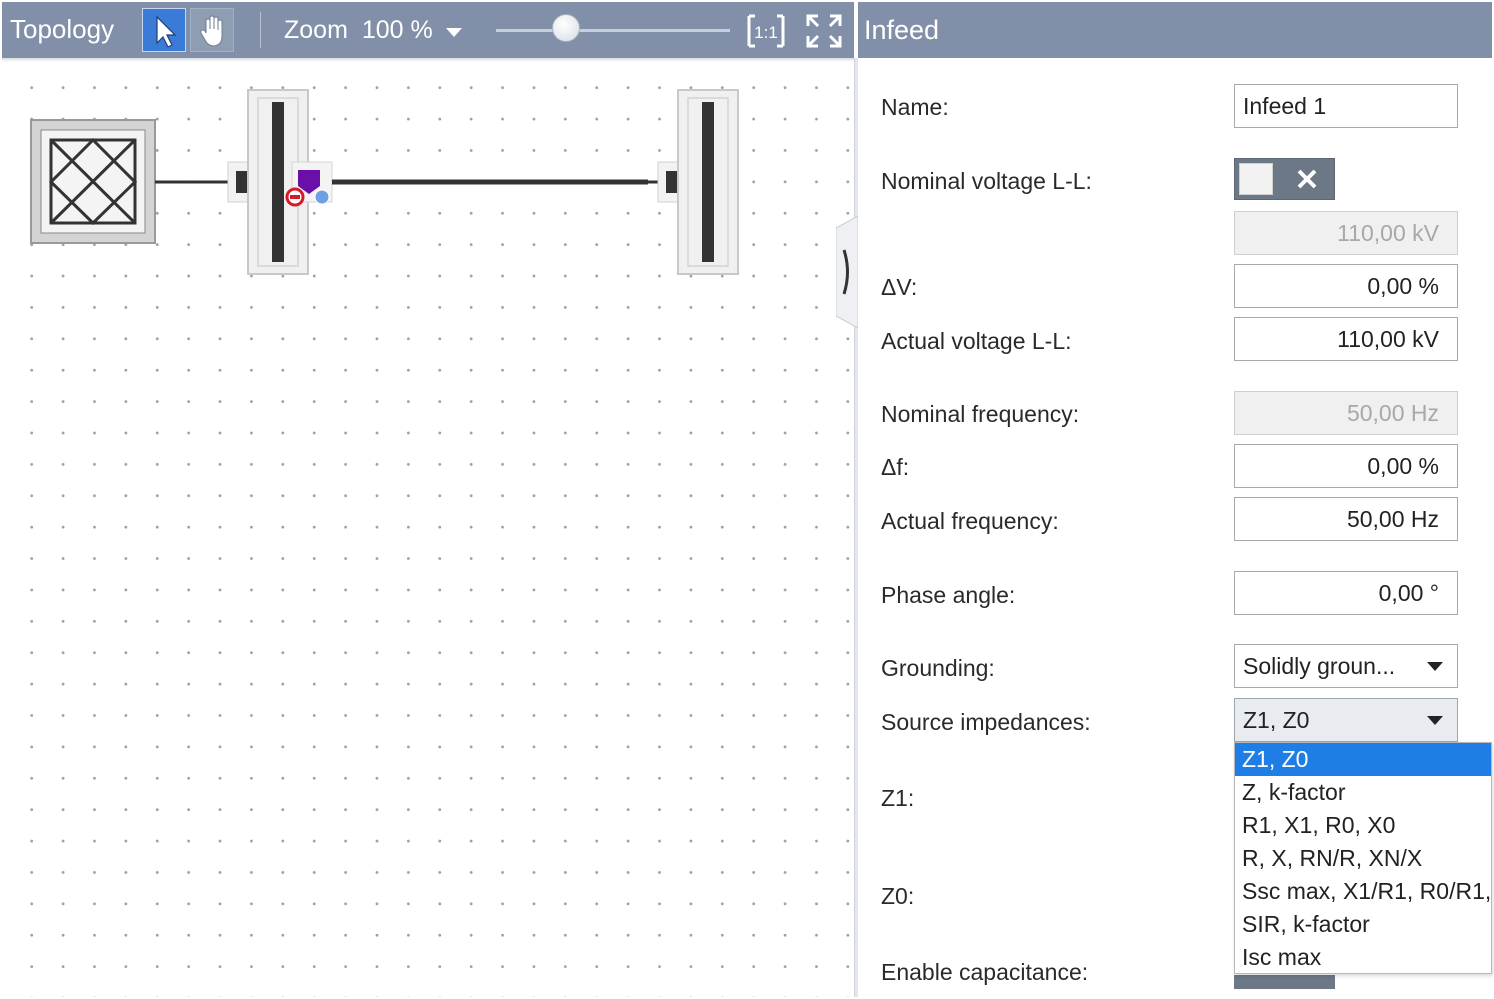  What do you see at coordinates (613, 30) in the screenshot?
I see `zoom-slider` at bounding box center [613, 30].